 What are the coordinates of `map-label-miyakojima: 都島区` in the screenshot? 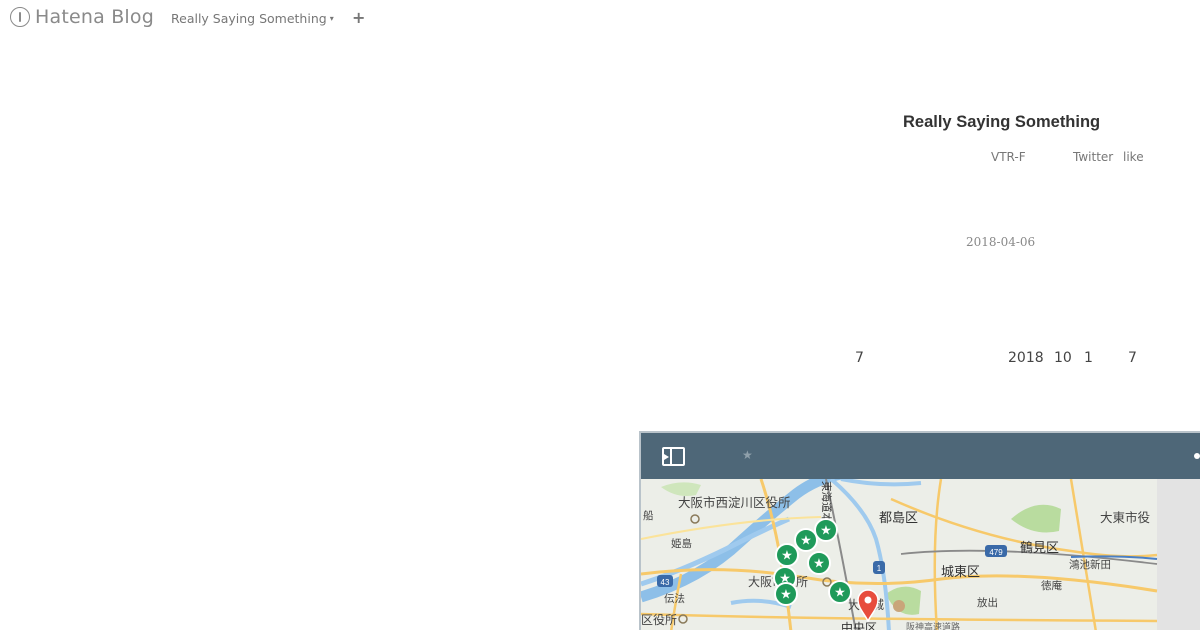 It's located at (898, 518).